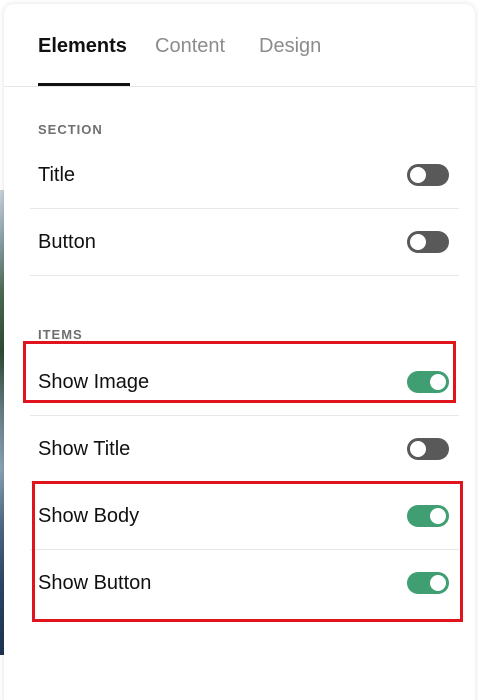  What do you see at coordinates (428, 516) in the screenshot?
I see `show-body-toggle` at bounding box center [428, 516].